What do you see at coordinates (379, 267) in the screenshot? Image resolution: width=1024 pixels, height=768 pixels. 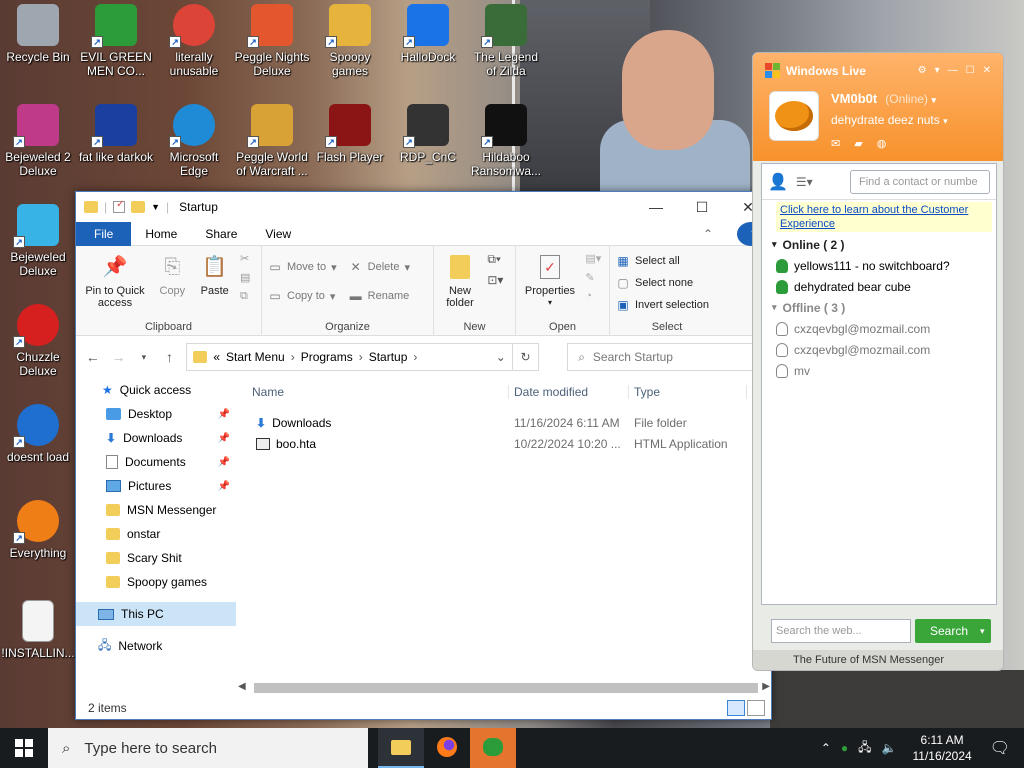 I see `delete-button: ✕ Delete ▾` at bounding box center [379, 267].